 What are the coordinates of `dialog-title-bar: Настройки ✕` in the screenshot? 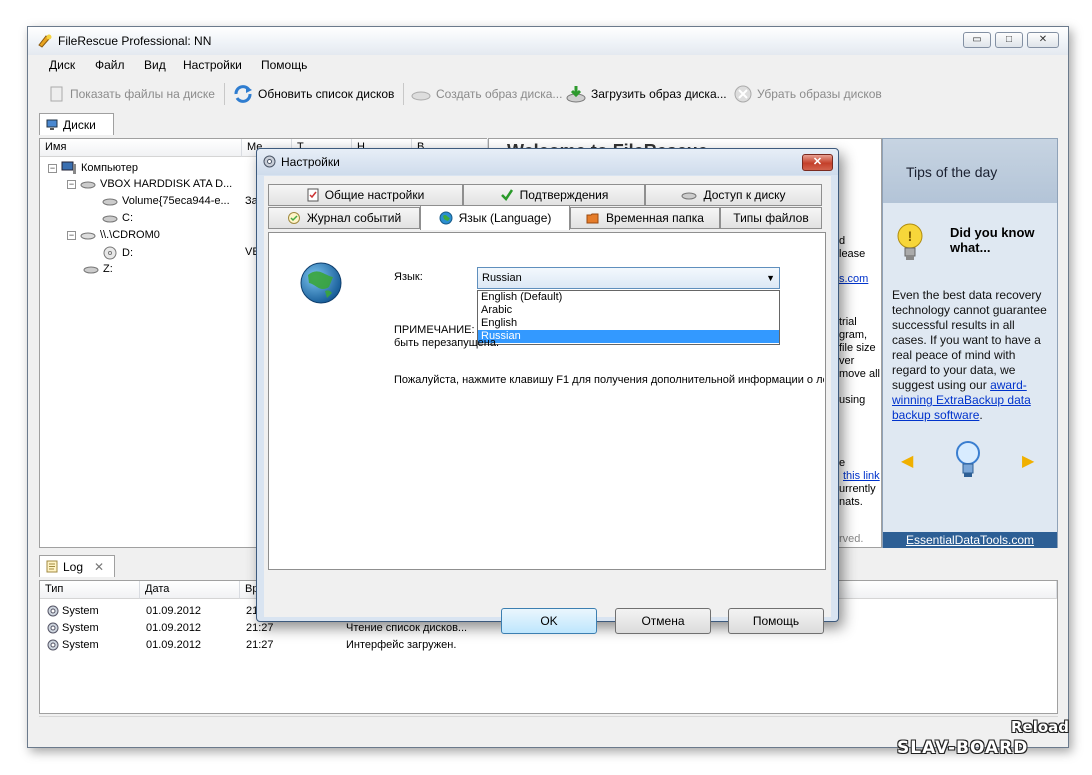 It's located at (547, 162).